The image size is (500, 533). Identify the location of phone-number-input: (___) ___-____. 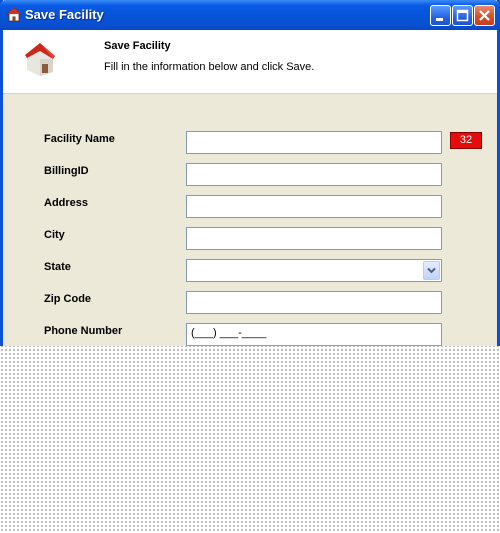
(314, 334).